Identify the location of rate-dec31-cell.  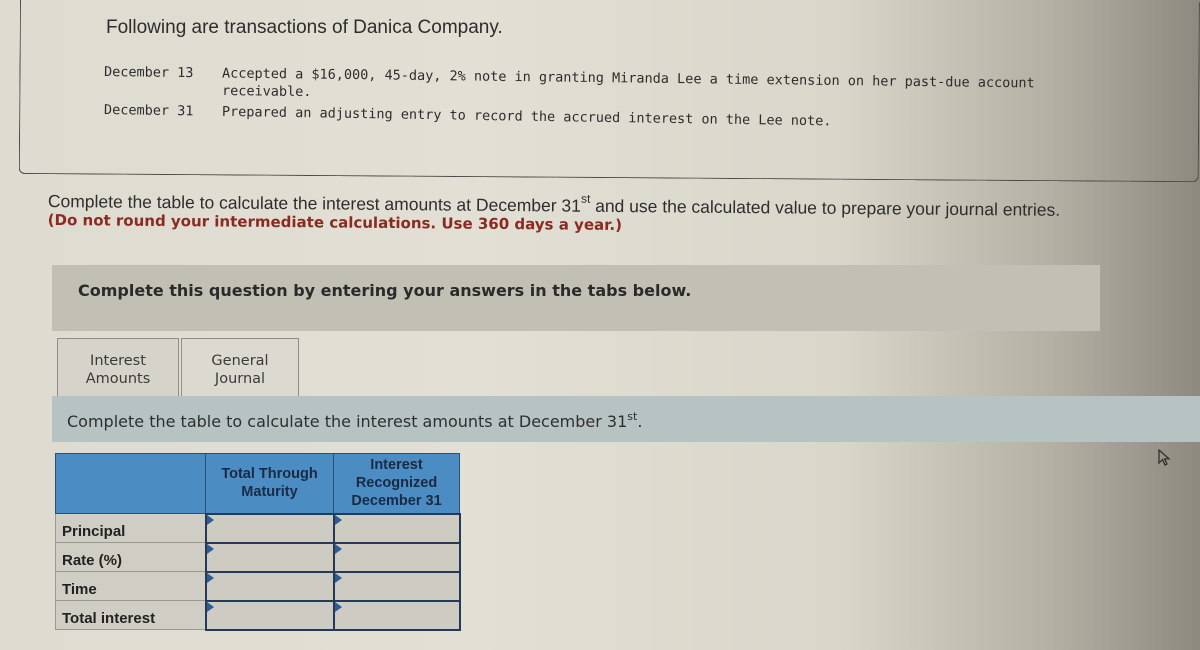
(396, 557).